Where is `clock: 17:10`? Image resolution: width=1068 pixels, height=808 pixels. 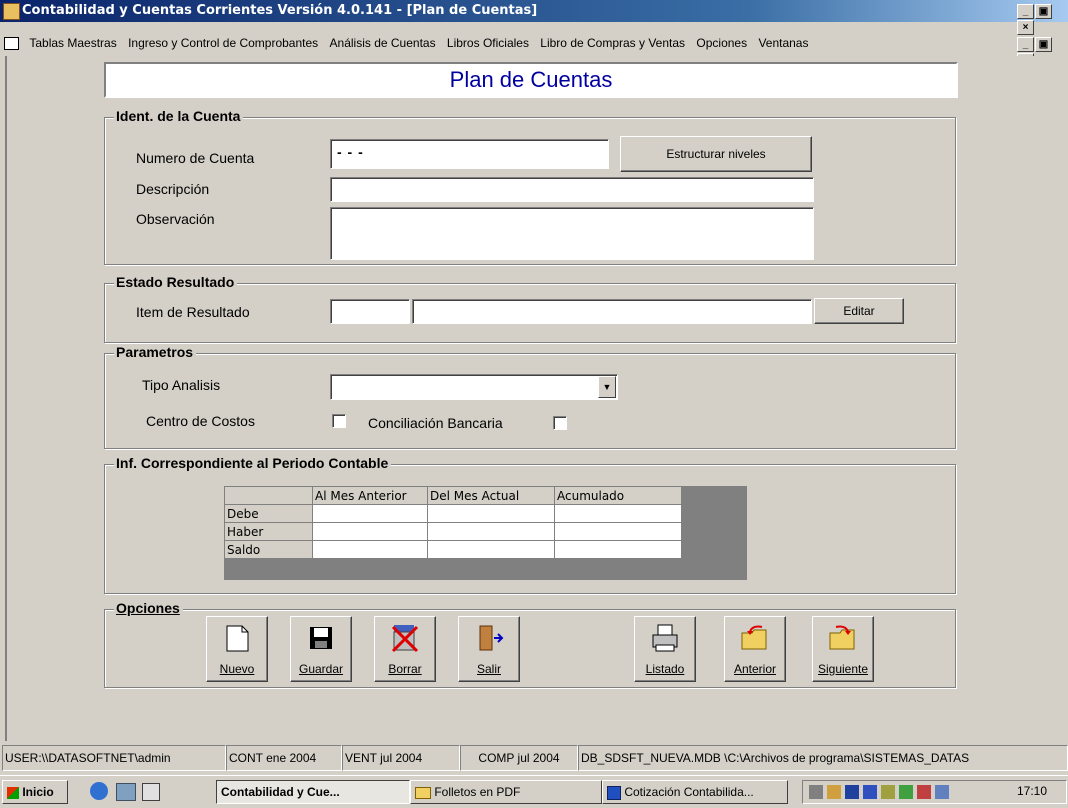 clock: 17:10 is located at coordinates (1032, 791).